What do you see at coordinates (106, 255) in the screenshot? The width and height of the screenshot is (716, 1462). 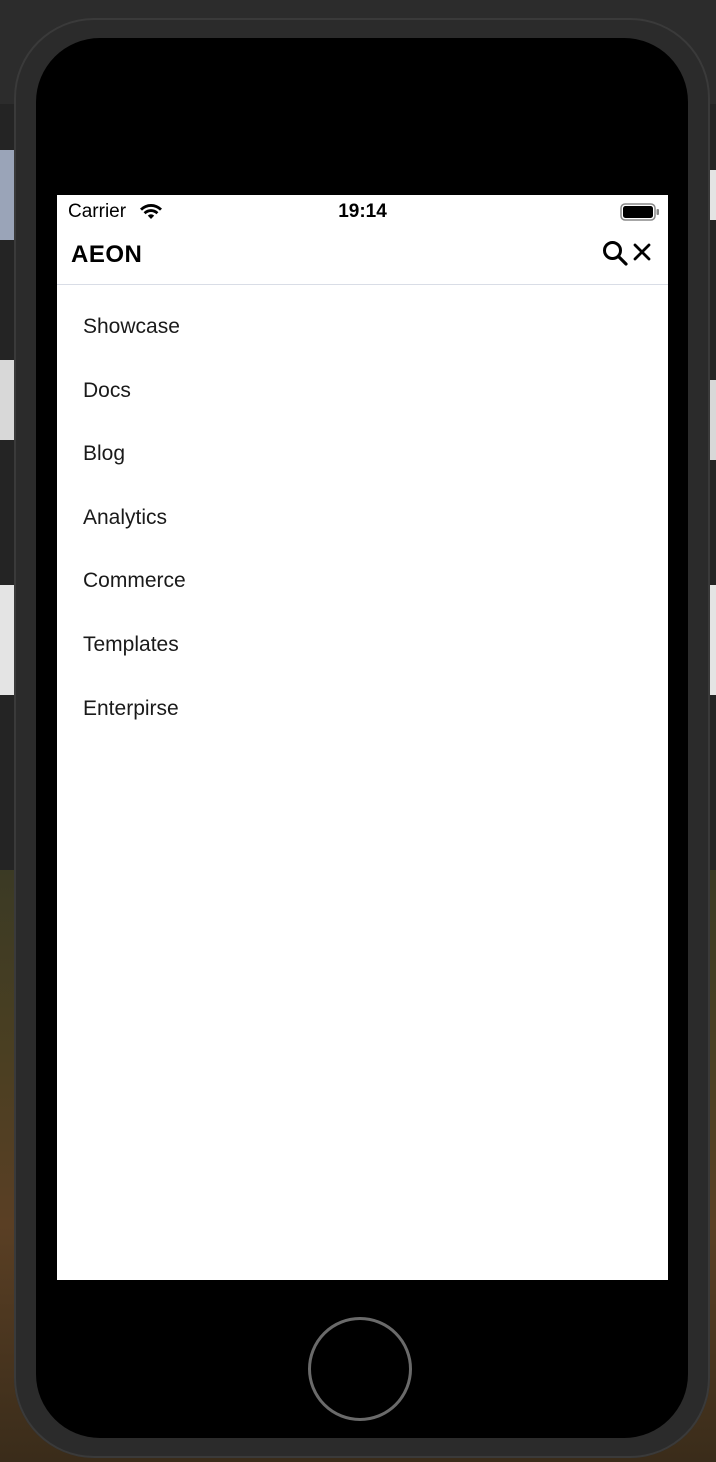 I see `brand-logo: AEON` at bounding box center [106, 255].